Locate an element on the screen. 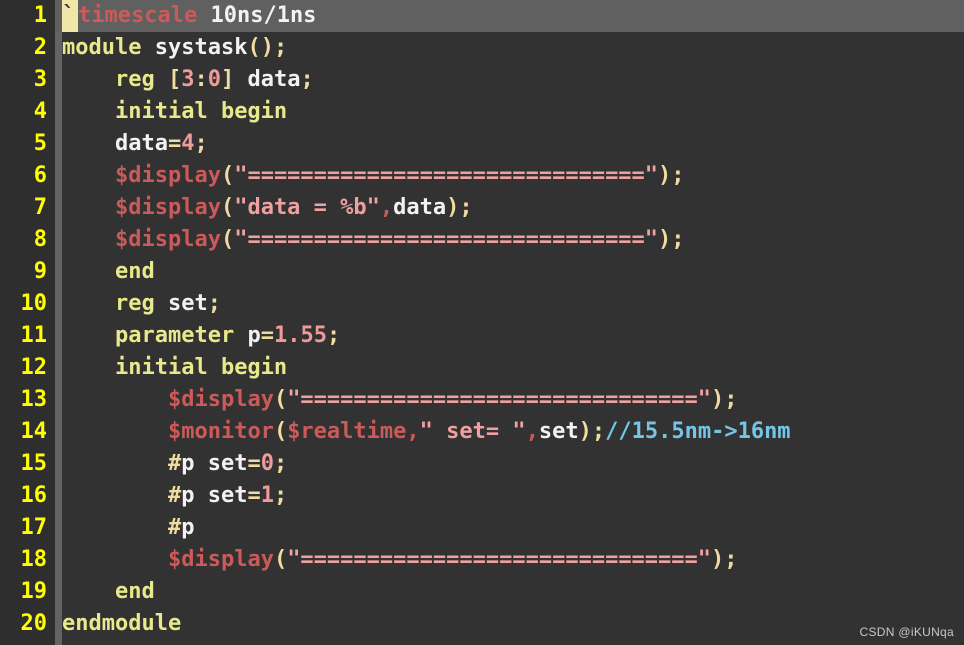 This screenshot has width=964, height=645. code-line: 9 end is located at coordinates (482, 272).